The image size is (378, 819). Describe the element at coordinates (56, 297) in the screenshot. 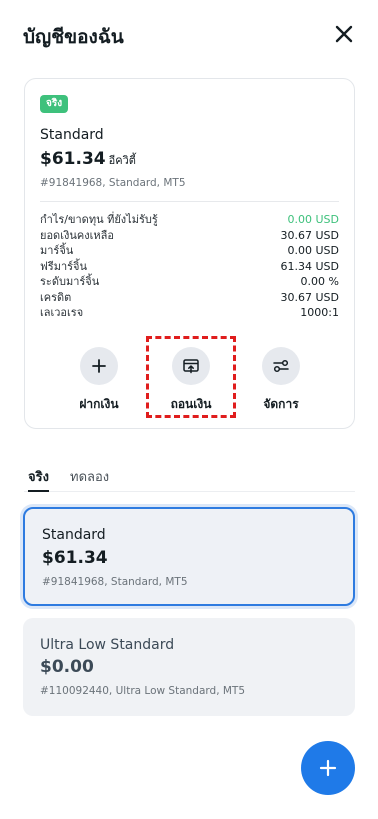

I see `stat-label: เครดิต` at that location.